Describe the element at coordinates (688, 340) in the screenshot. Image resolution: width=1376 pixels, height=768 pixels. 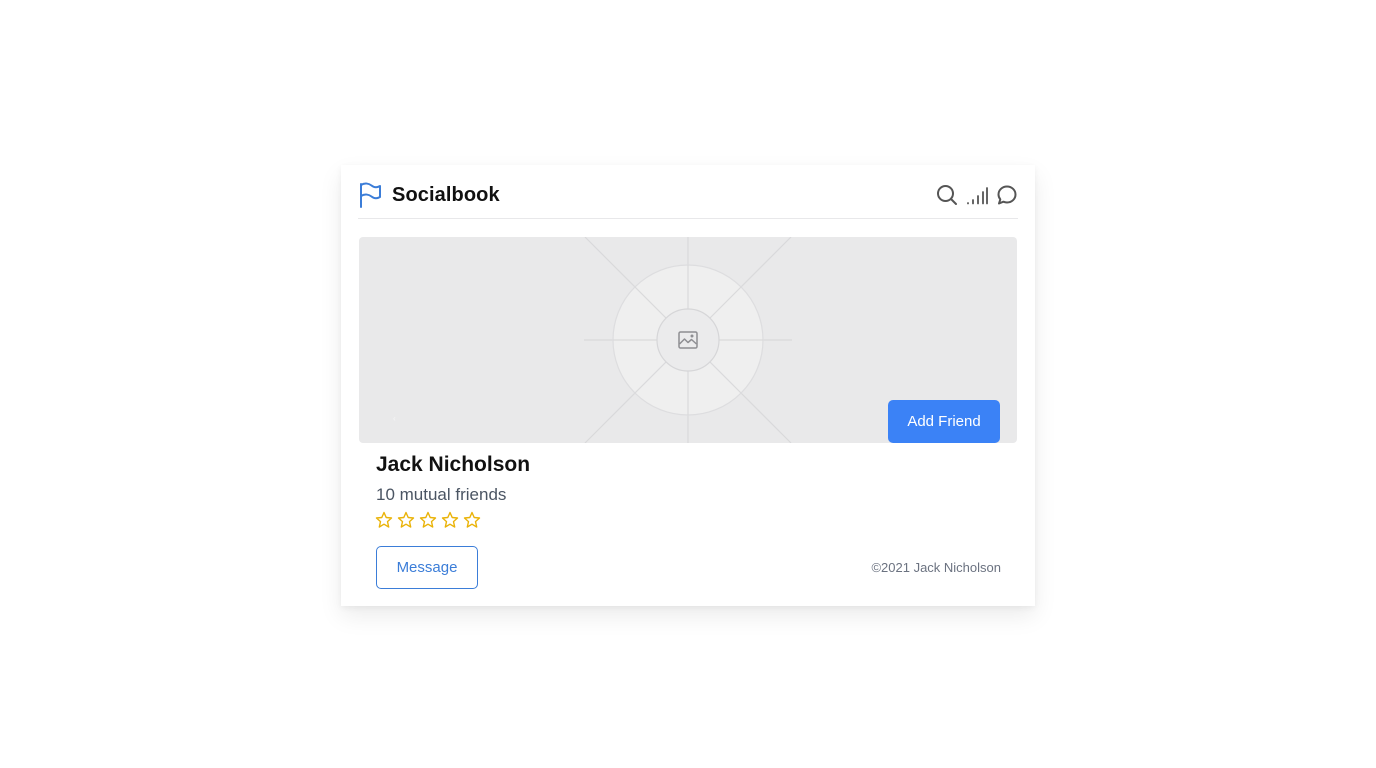
I see `image-placeholder-icon` at that location.